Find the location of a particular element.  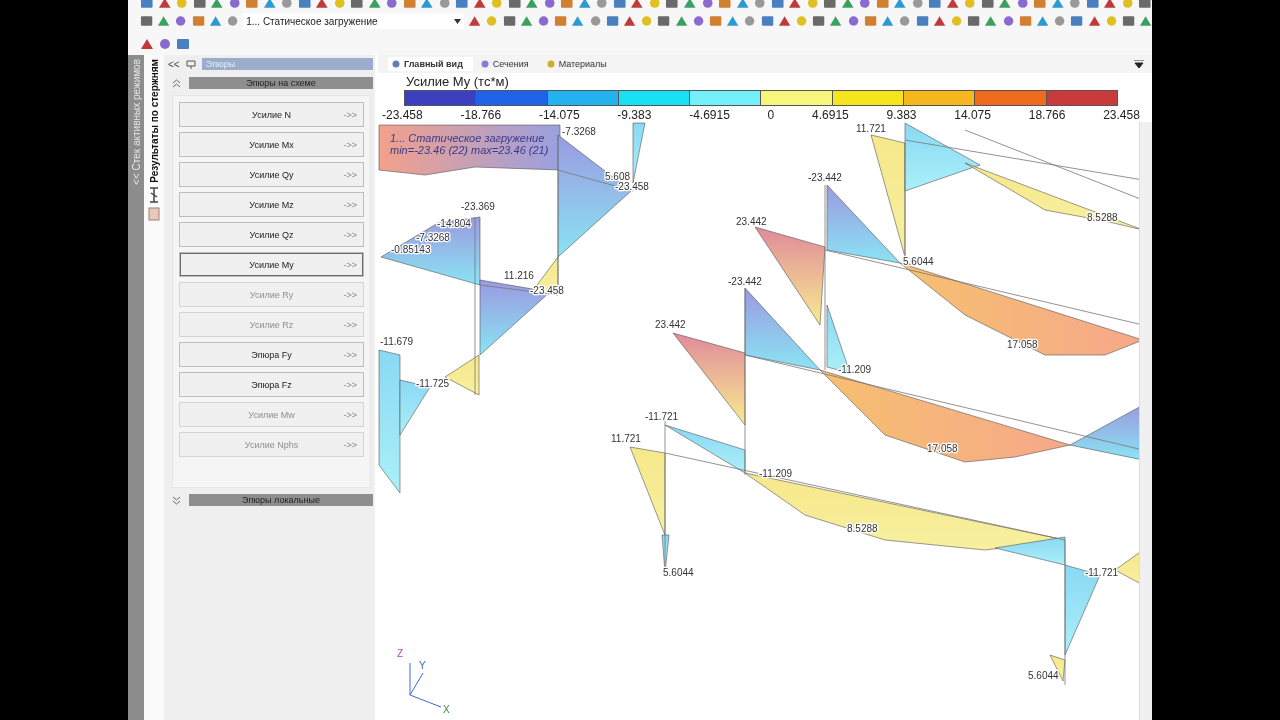

diagram-button: Усилие My ->> is located at coordinates (271, 264).